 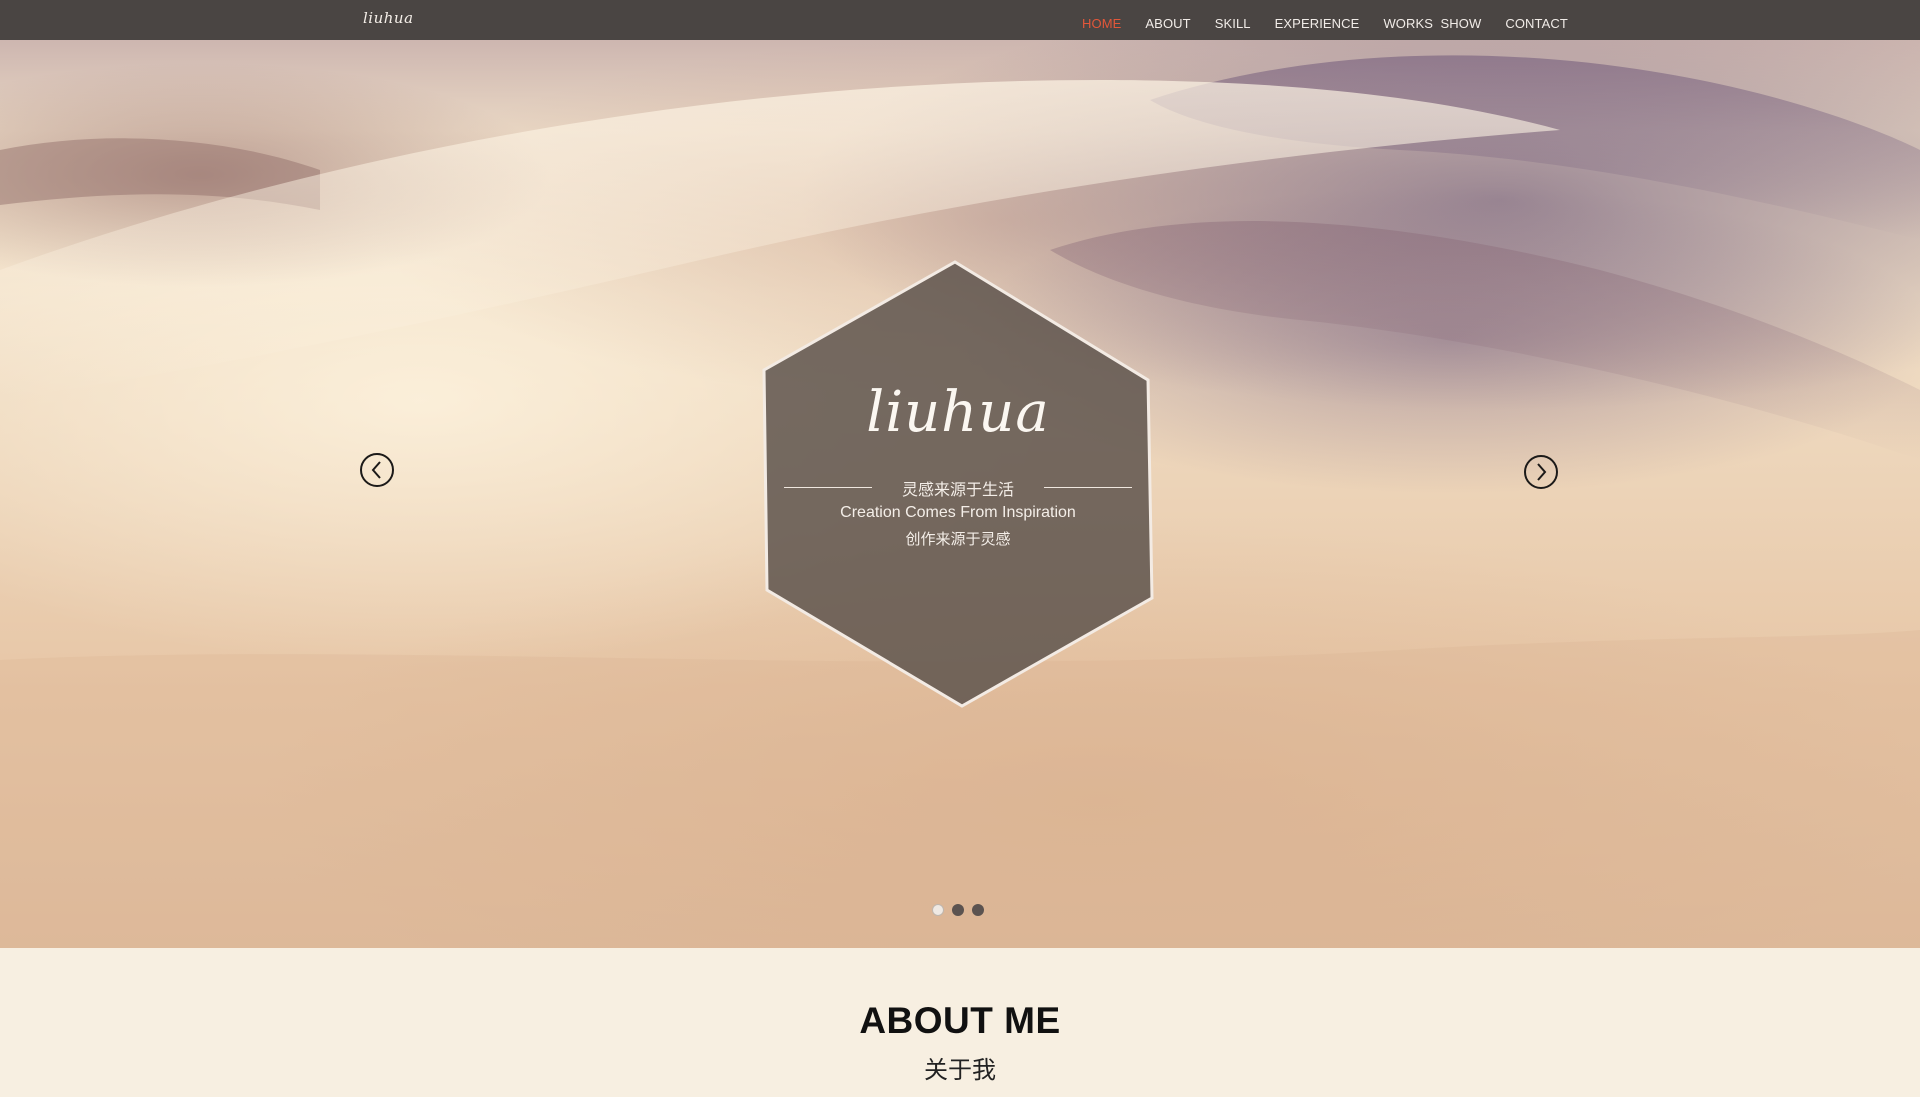 I want to click on nav-experience: EXPERIENCE, so click(x=1317, y=20).